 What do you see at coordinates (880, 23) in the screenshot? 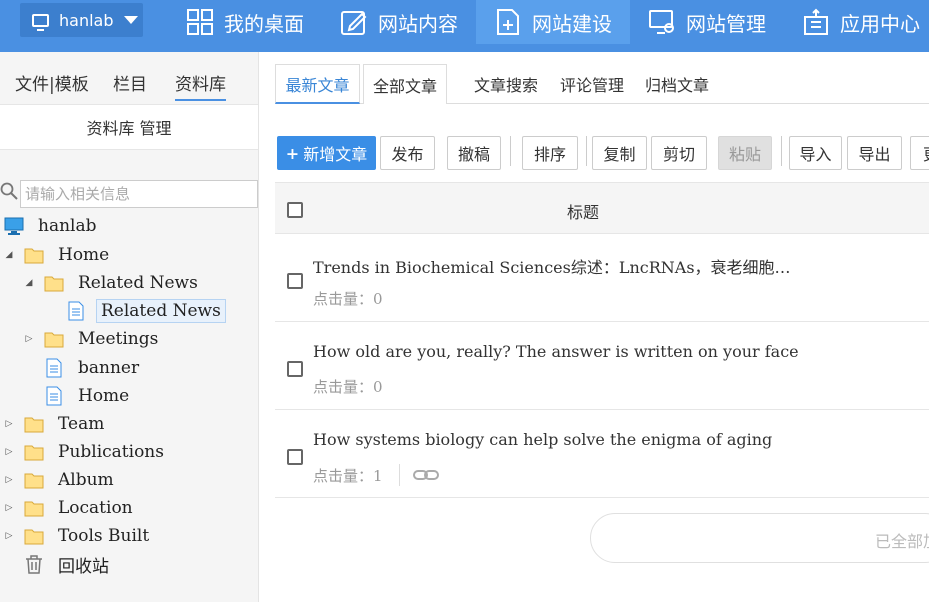
I see `nav-label: 应用中心` at bounding box center [880, 23].